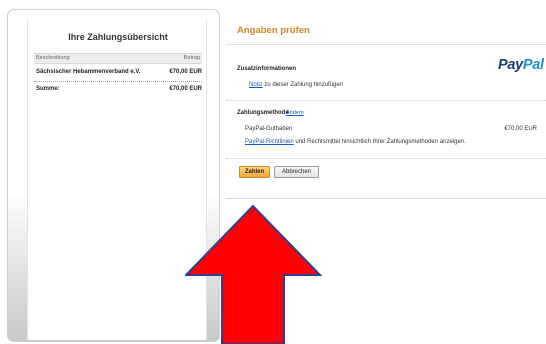  I want to click on total-amount: €70,00 EUR, so click(185, 89).